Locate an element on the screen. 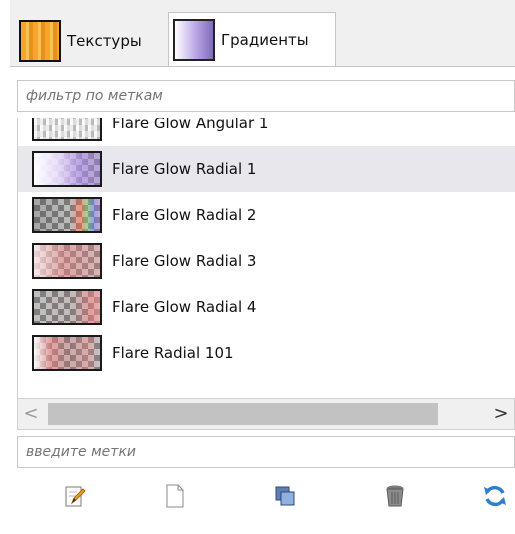  gradient-name: Flare Glow Radial 1 is located at coordinates (184, 169).